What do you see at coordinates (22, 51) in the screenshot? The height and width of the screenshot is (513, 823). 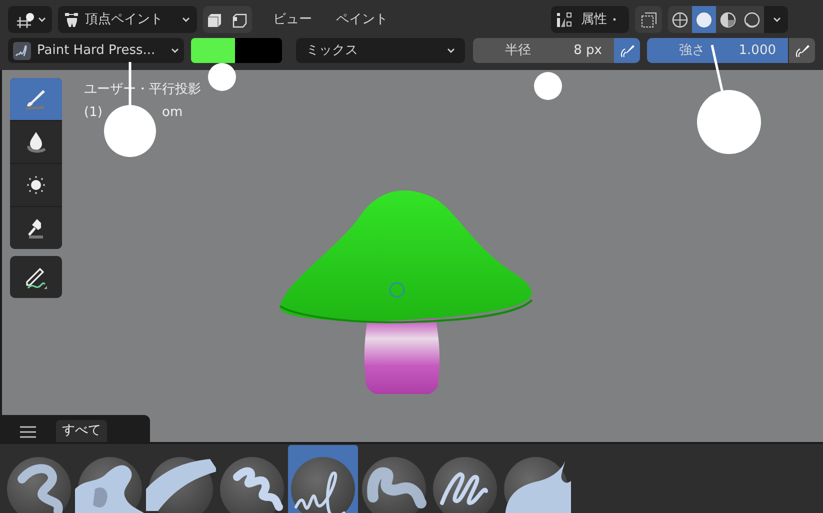 I see `brush-stroke-icon` at bounding box center [22, 51].